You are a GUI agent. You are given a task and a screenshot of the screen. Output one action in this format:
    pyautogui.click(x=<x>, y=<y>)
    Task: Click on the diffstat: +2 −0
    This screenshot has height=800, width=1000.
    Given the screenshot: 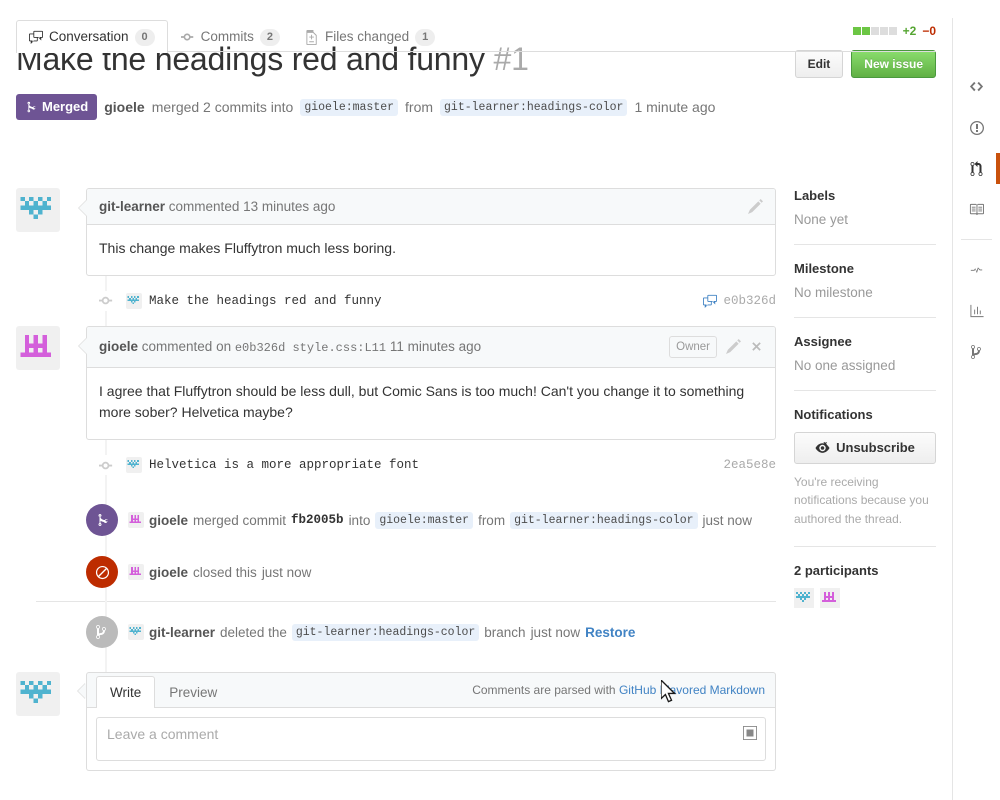 What is the action you would take?
    pyautogui.click(x=894, y=31)
    